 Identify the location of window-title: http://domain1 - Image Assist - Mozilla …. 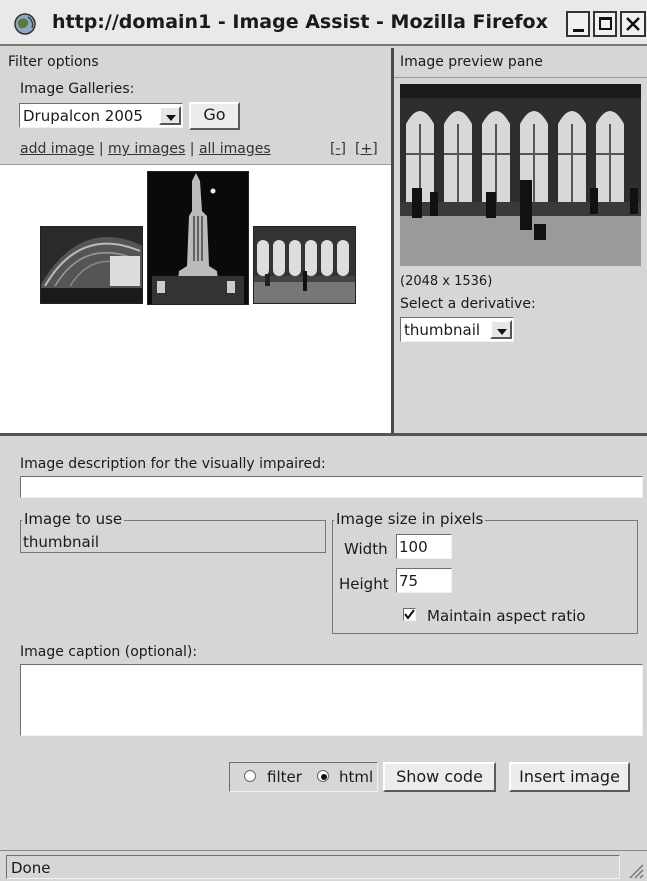
(300, 22).